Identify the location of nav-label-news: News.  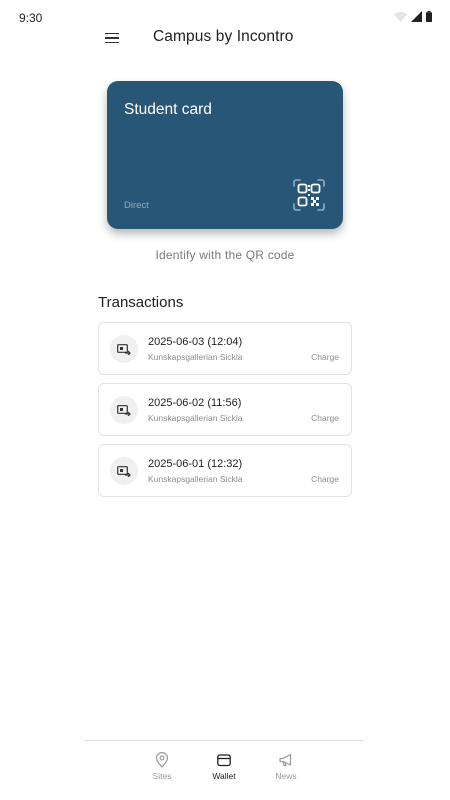
(286, 776).